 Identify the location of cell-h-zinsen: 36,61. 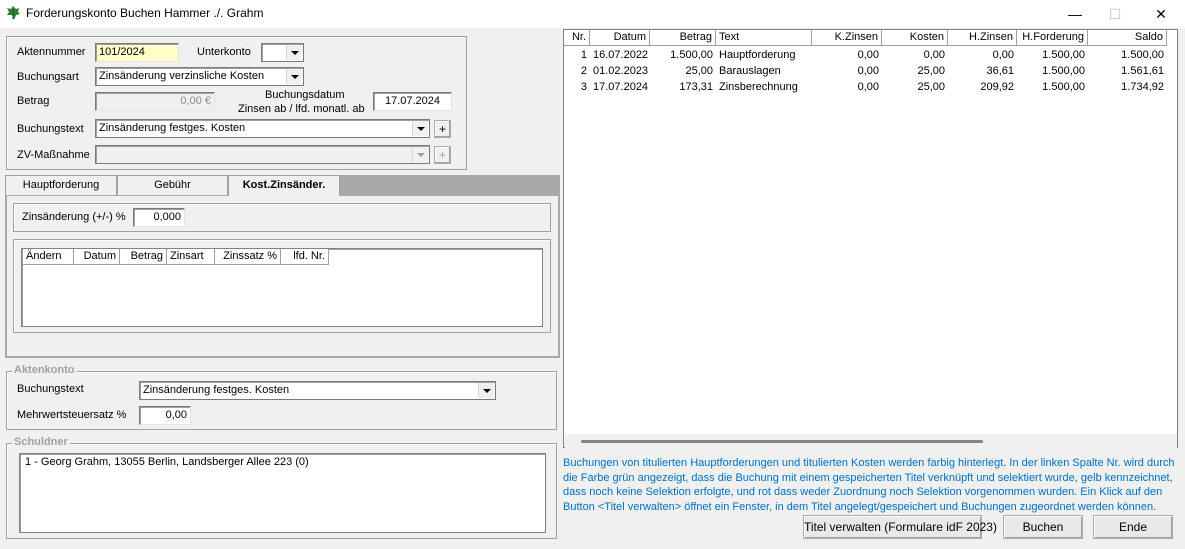
(1000, 71).